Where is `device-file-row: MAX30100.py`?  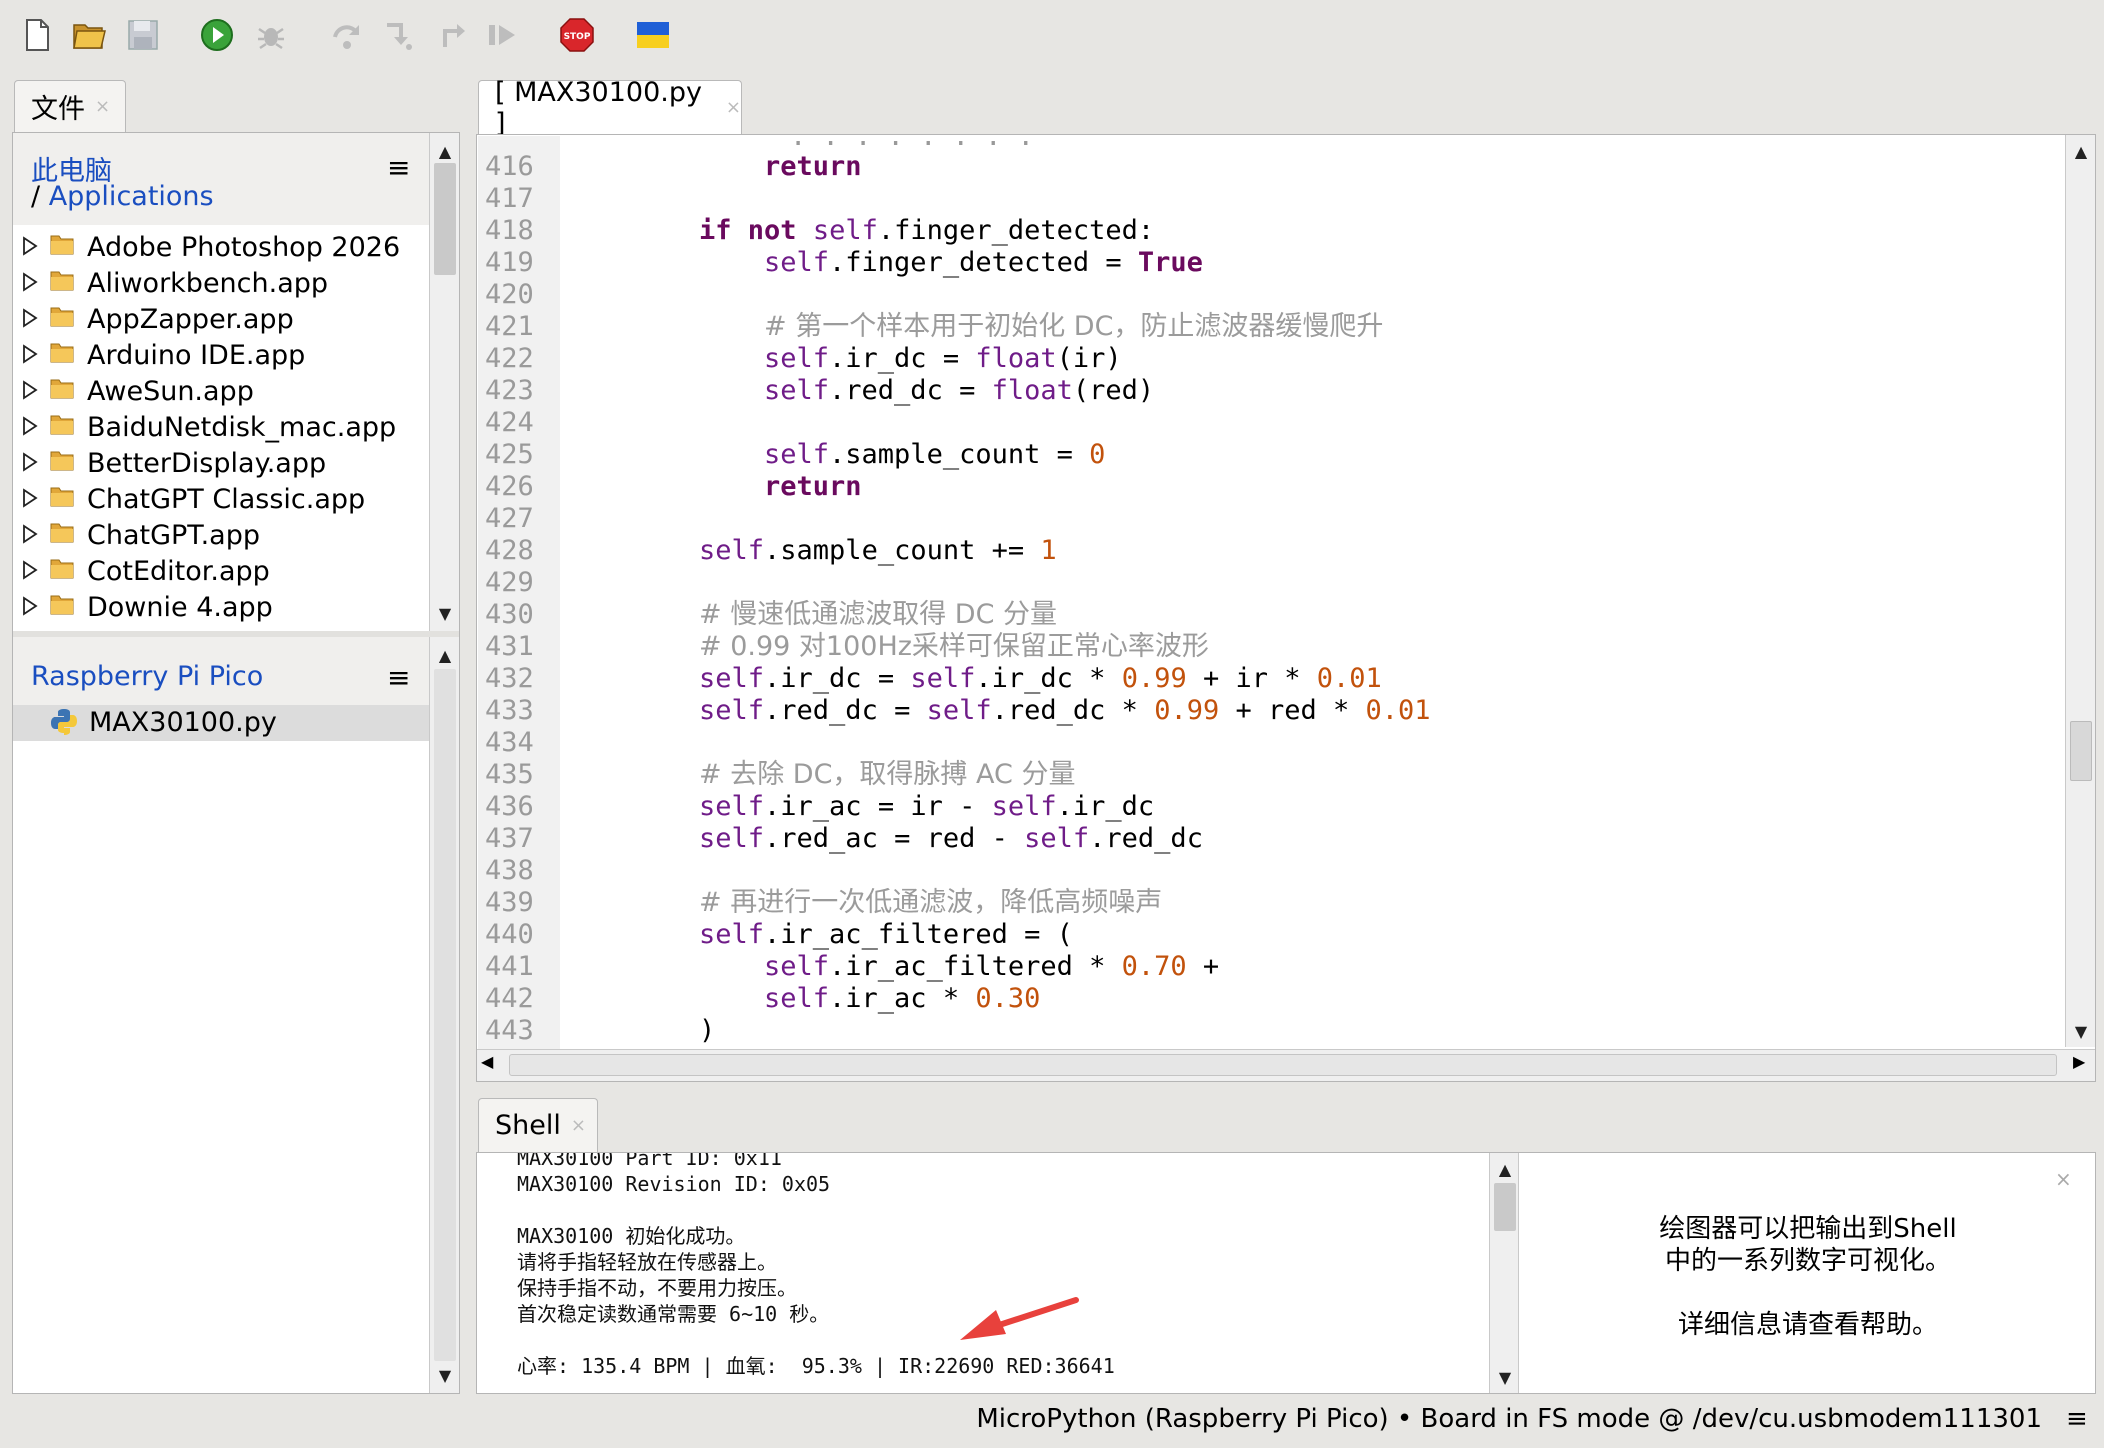
device-file-row: MAX30100.py is located at coordinates (221, 723).